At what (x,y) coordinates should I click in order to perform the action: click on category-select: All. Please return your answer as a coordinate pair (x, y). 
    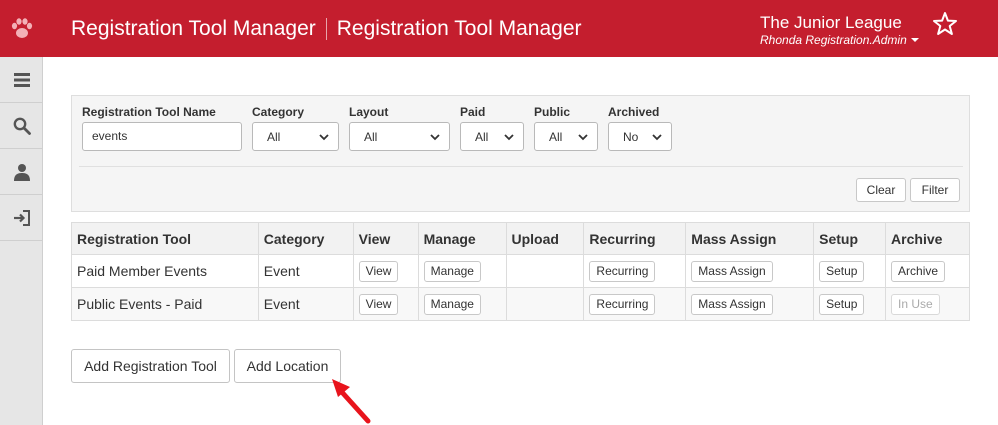
    Looking at the image, I should click on (295, 136).